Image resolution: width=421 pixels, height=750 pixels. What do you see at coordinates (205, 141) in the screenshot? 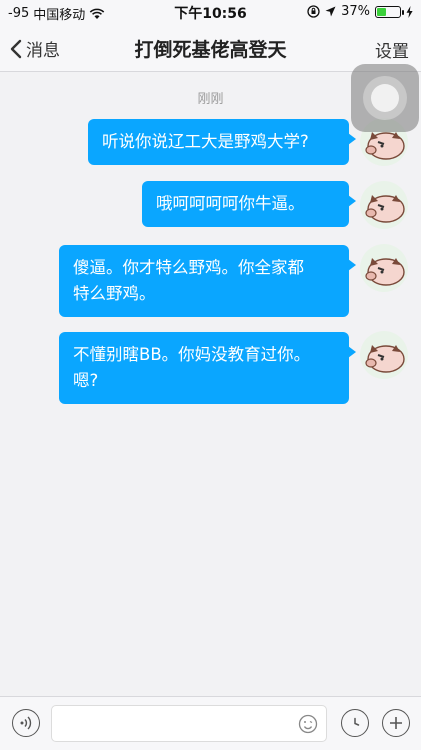
I see `message-text: 听说你说辽工大是野鸡大学?` at bounding box center [205, 141].